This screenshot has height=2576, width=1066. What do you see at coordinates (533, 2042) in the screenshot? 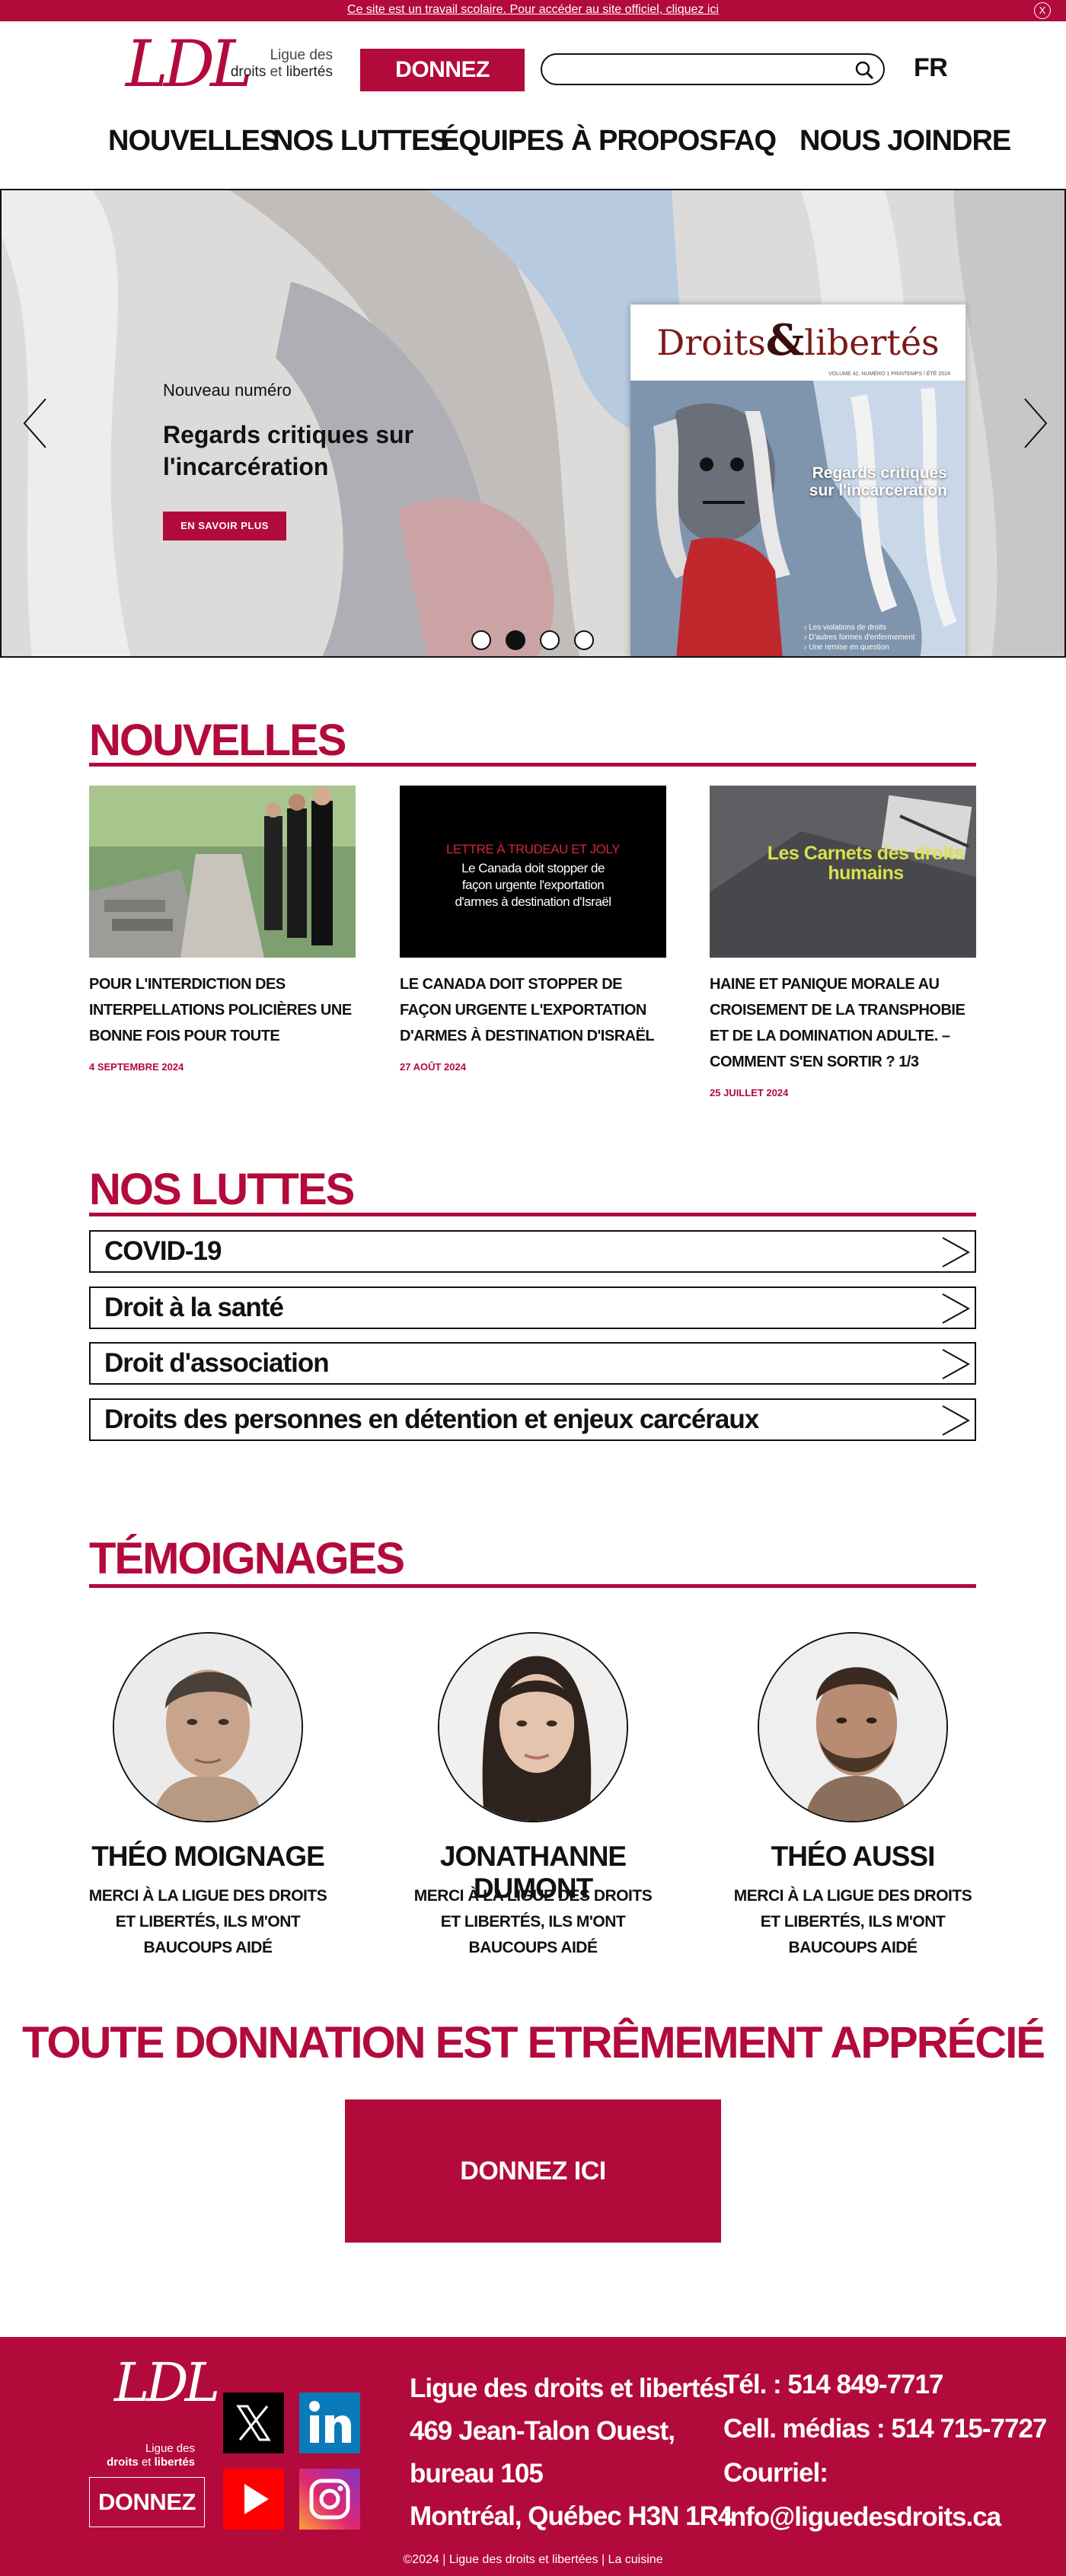
I see `donation-title: TOUTE DONNATION EST ETRÊMEMENT APPRÉCIÉ` at bounding box center [533, 2042].